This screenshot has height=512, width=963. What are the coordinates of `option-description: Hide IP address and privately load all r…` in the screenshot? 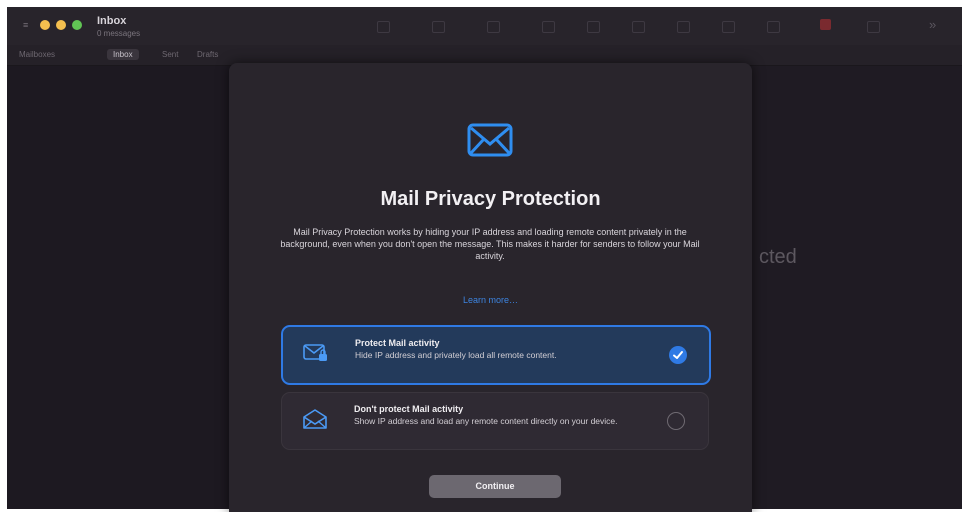 It's located at (456, 355).